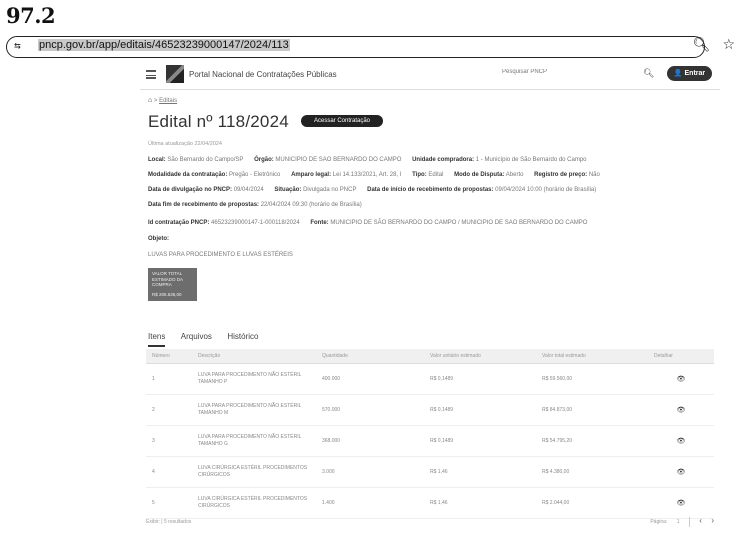  Describe the element at coordinates (17, 45) in the screenshot. I see `site-settings-icon: ⇆` at that location.